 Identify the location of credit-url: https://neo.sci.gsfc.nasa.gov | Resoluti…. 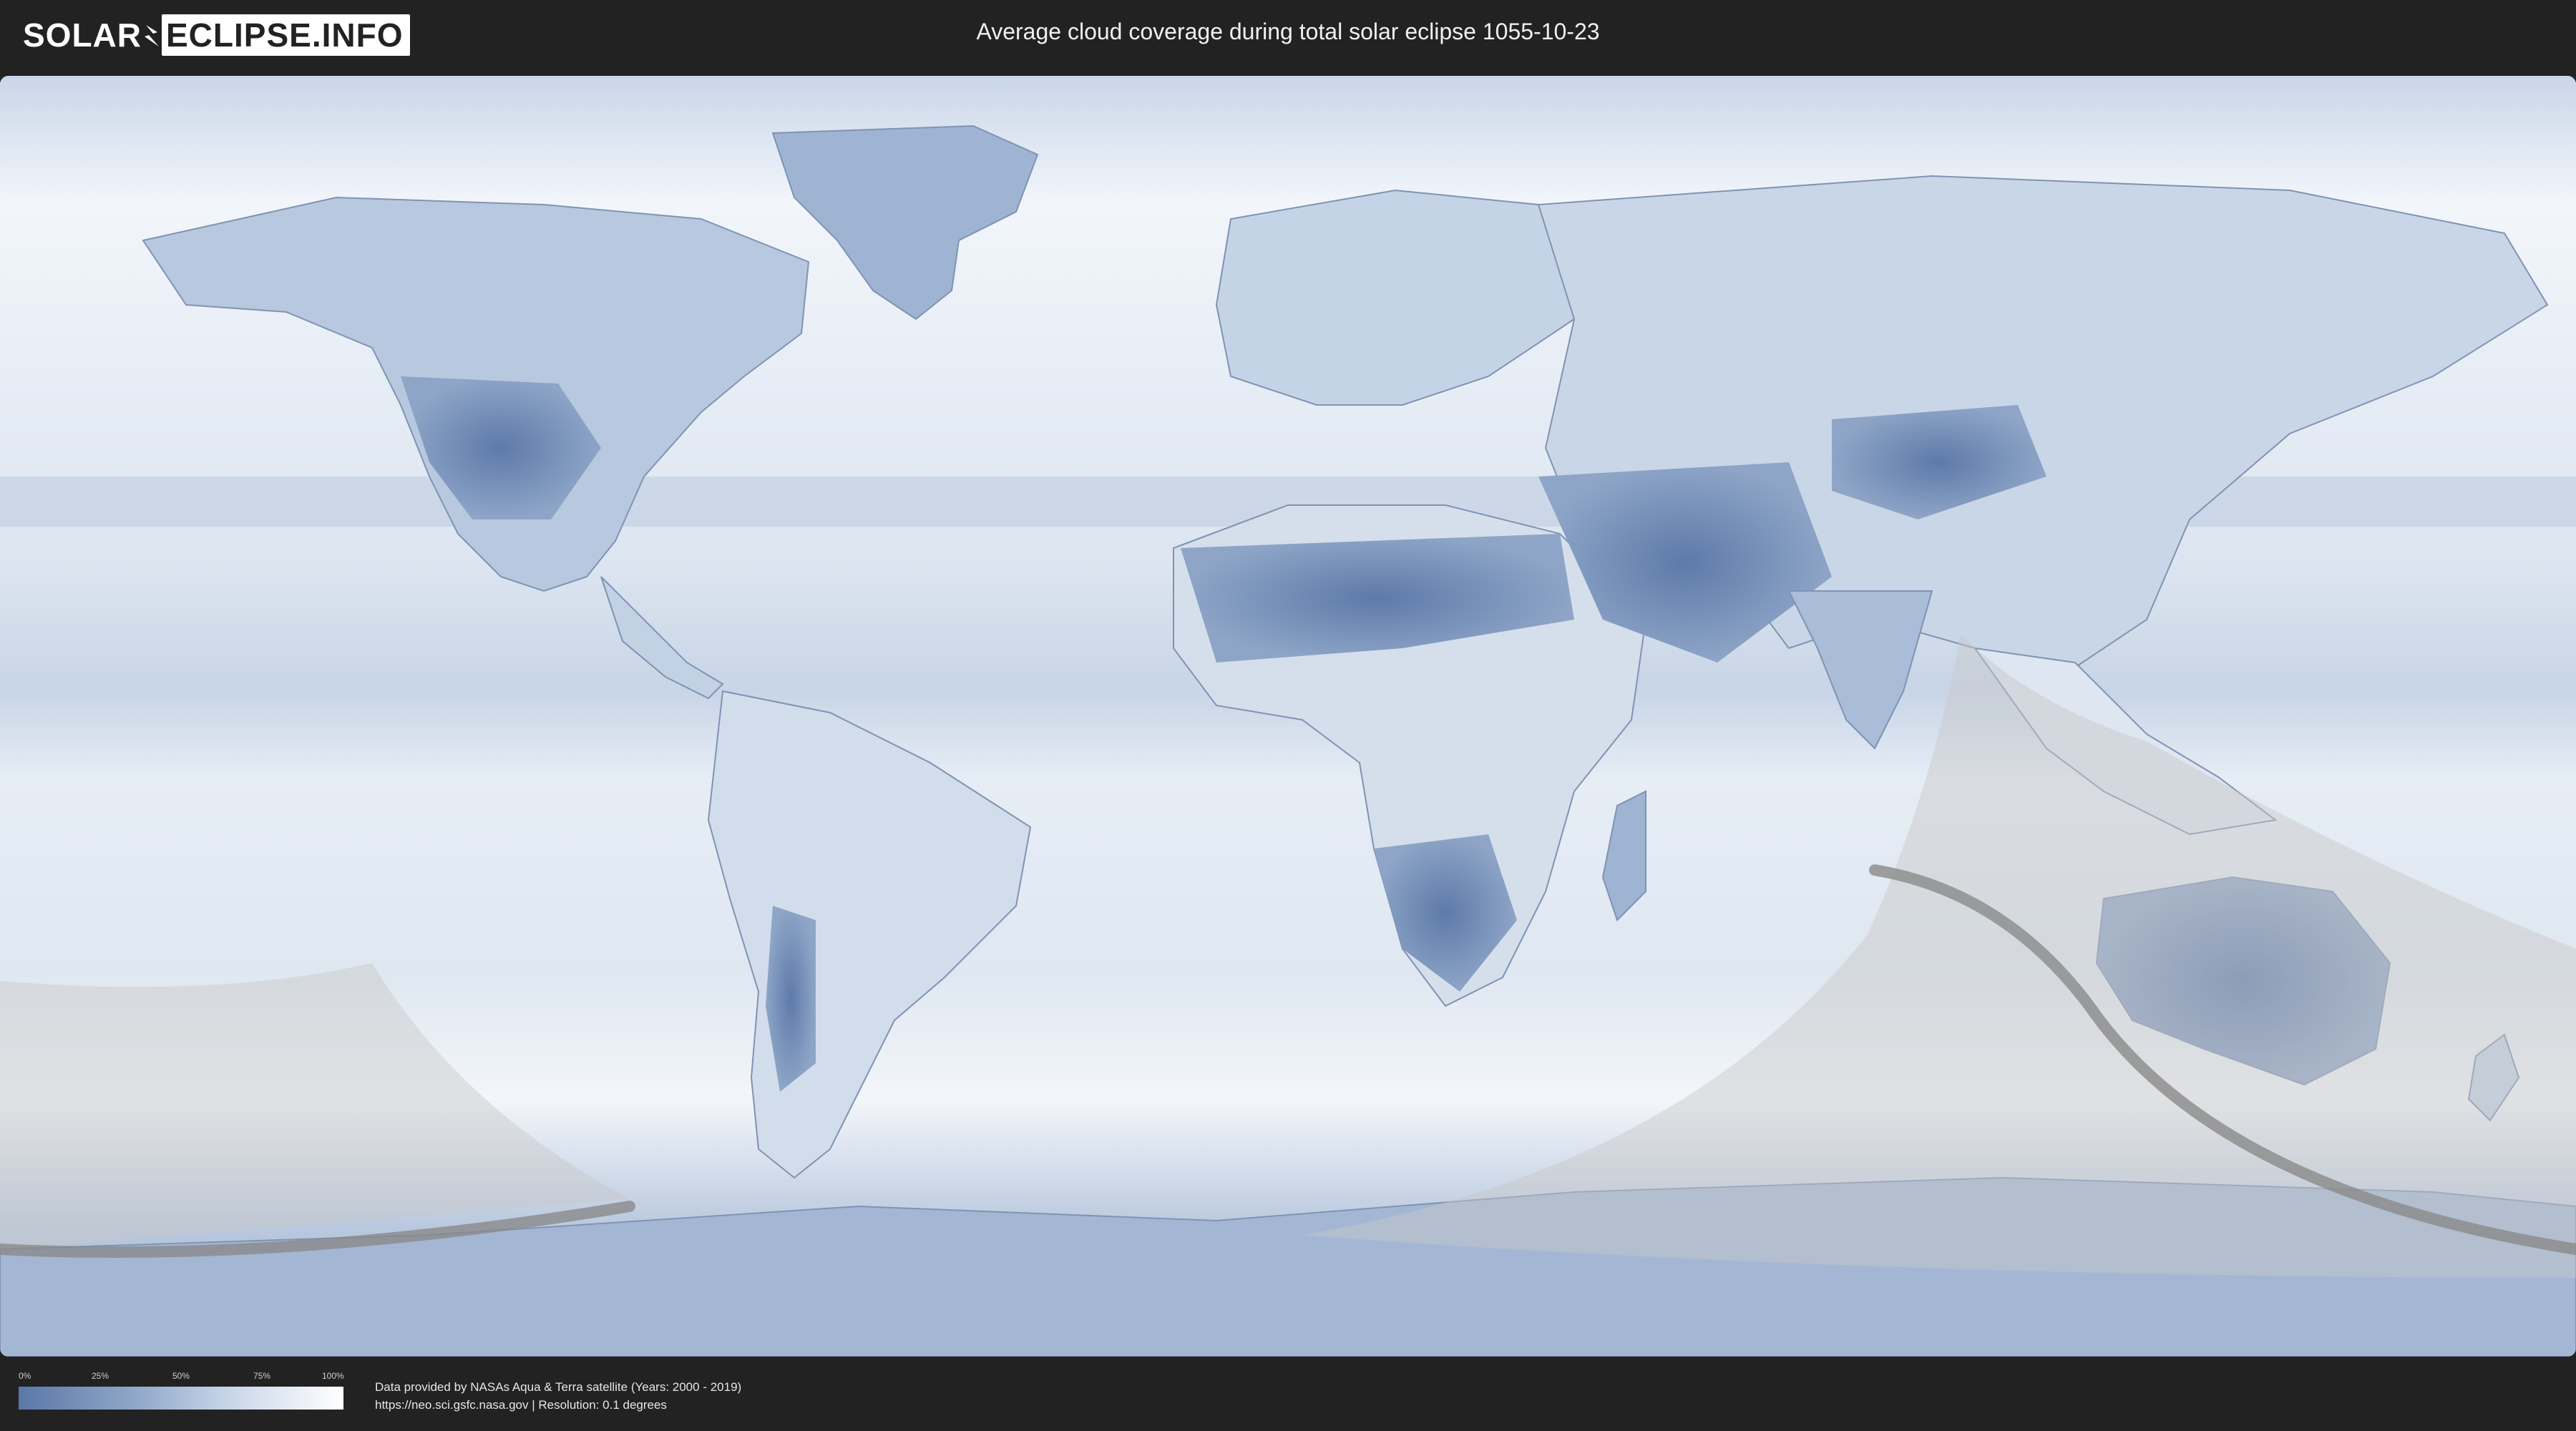
(558, 1405).